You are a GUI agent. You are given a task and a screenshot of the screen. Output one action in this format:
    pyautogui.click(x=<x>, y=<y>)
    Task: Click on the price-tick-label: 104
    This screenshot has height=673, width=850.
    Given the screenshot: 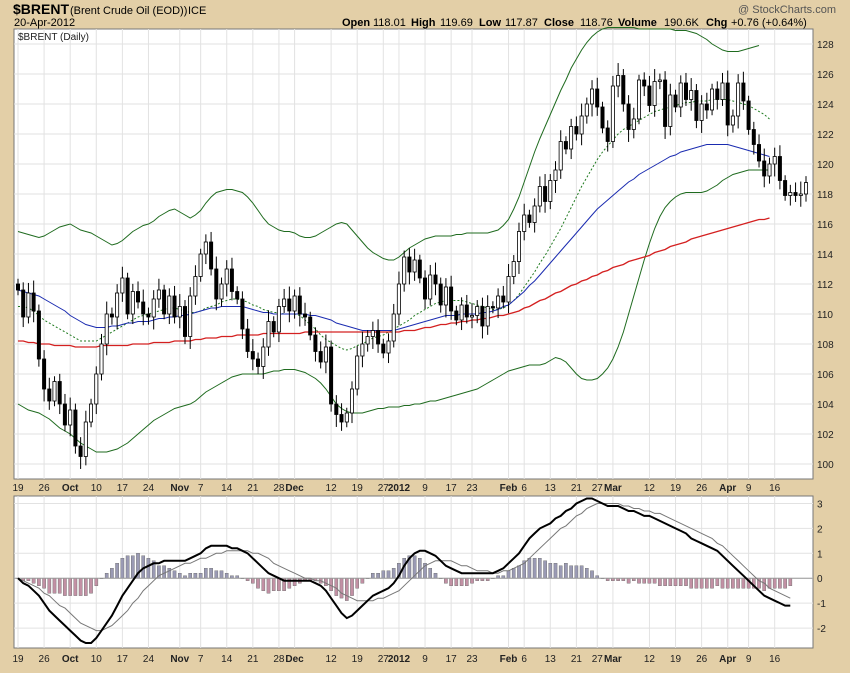 What is the action you would take?
    pyautogui.click(x=825, y=405)
    